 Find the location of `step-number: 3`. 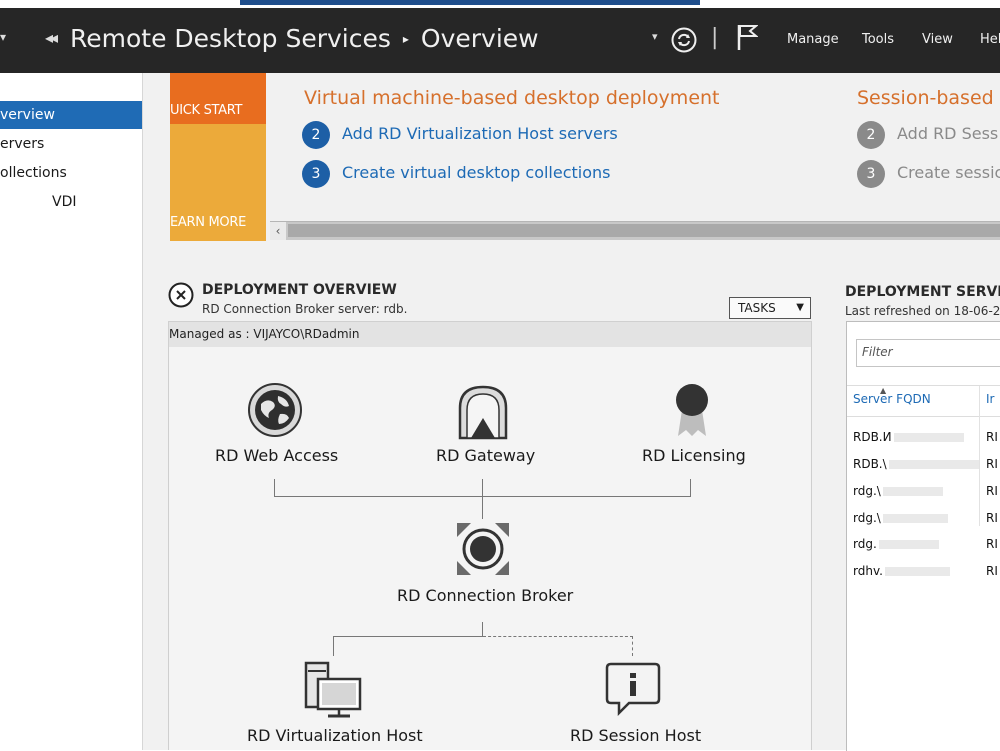

step-number: 3 is located at coordinates (316, 174).